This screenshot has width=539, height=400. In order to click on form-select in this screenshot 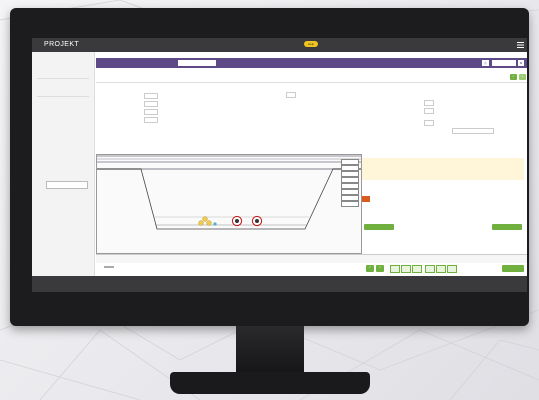, I will do `click(473, 131)`.